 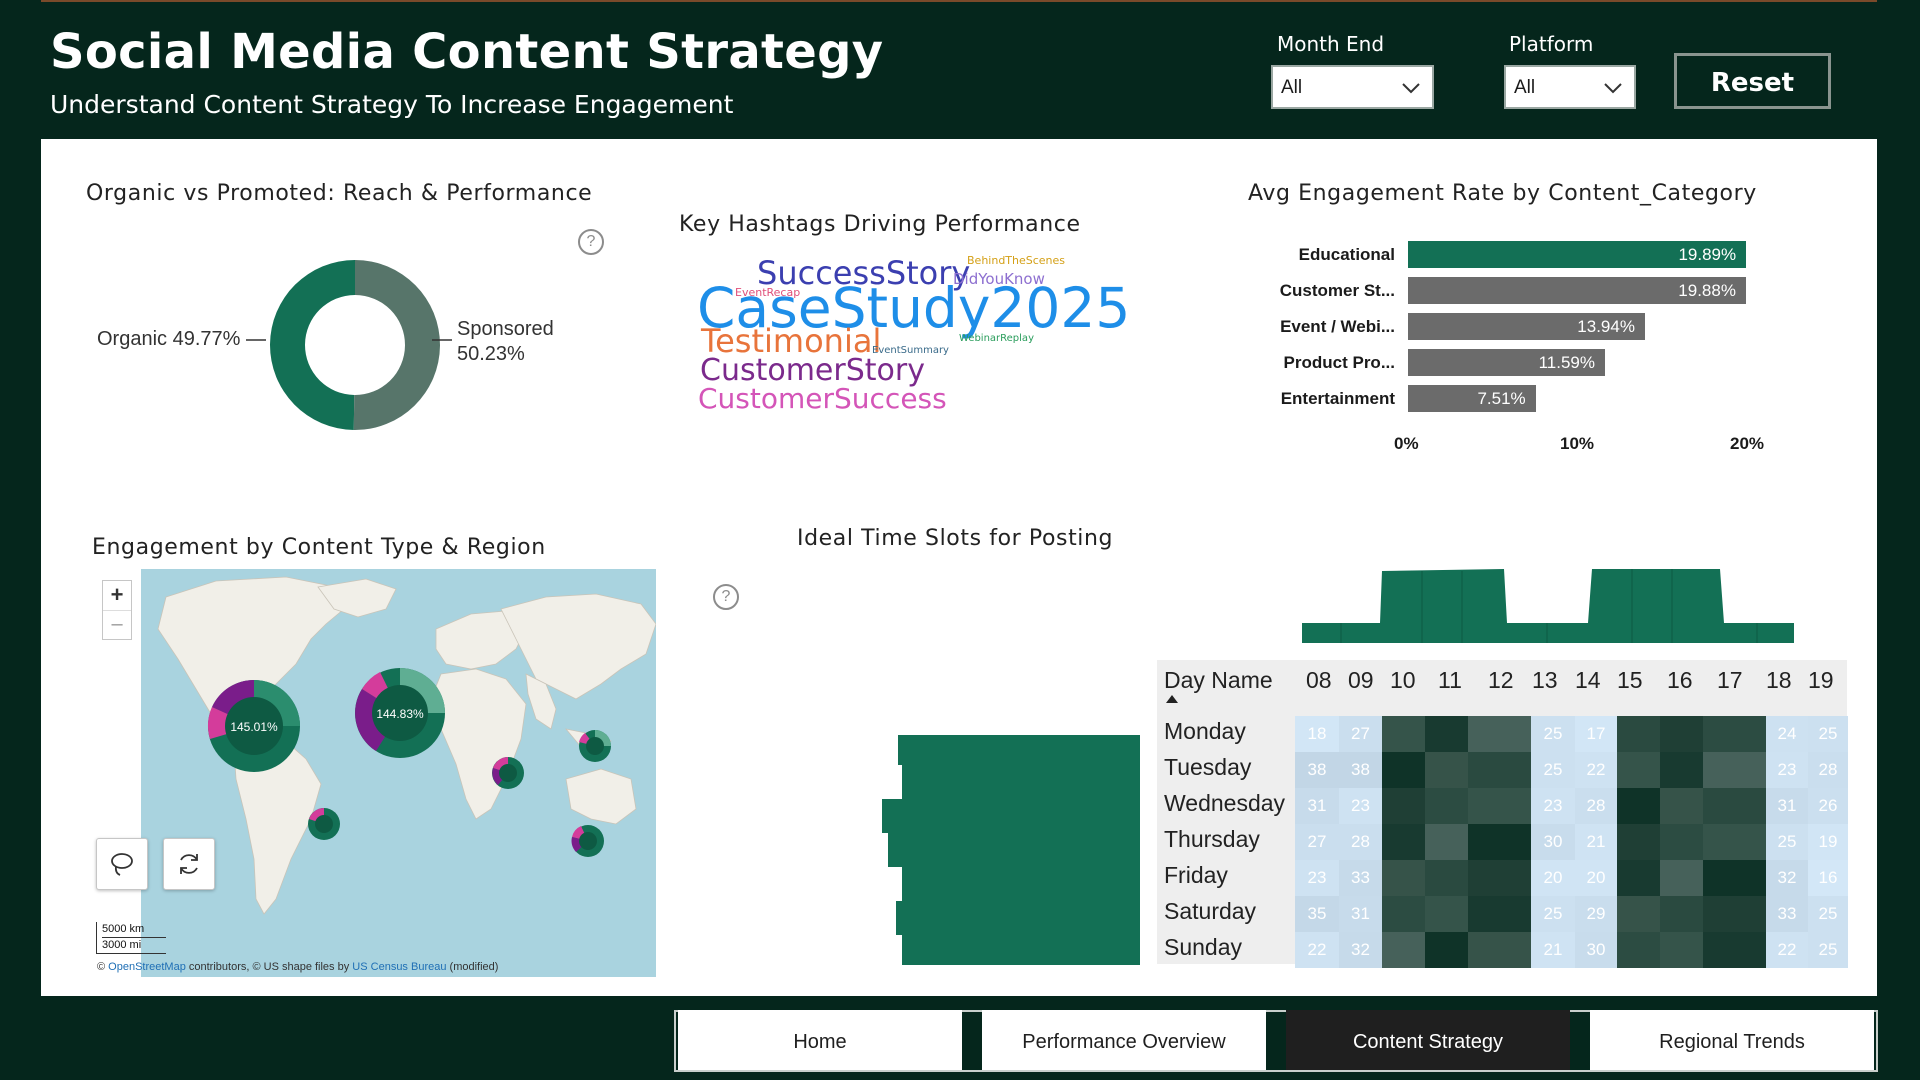 I want to click on engagement-bar: 7.51%, so click(x=1472, y=398).